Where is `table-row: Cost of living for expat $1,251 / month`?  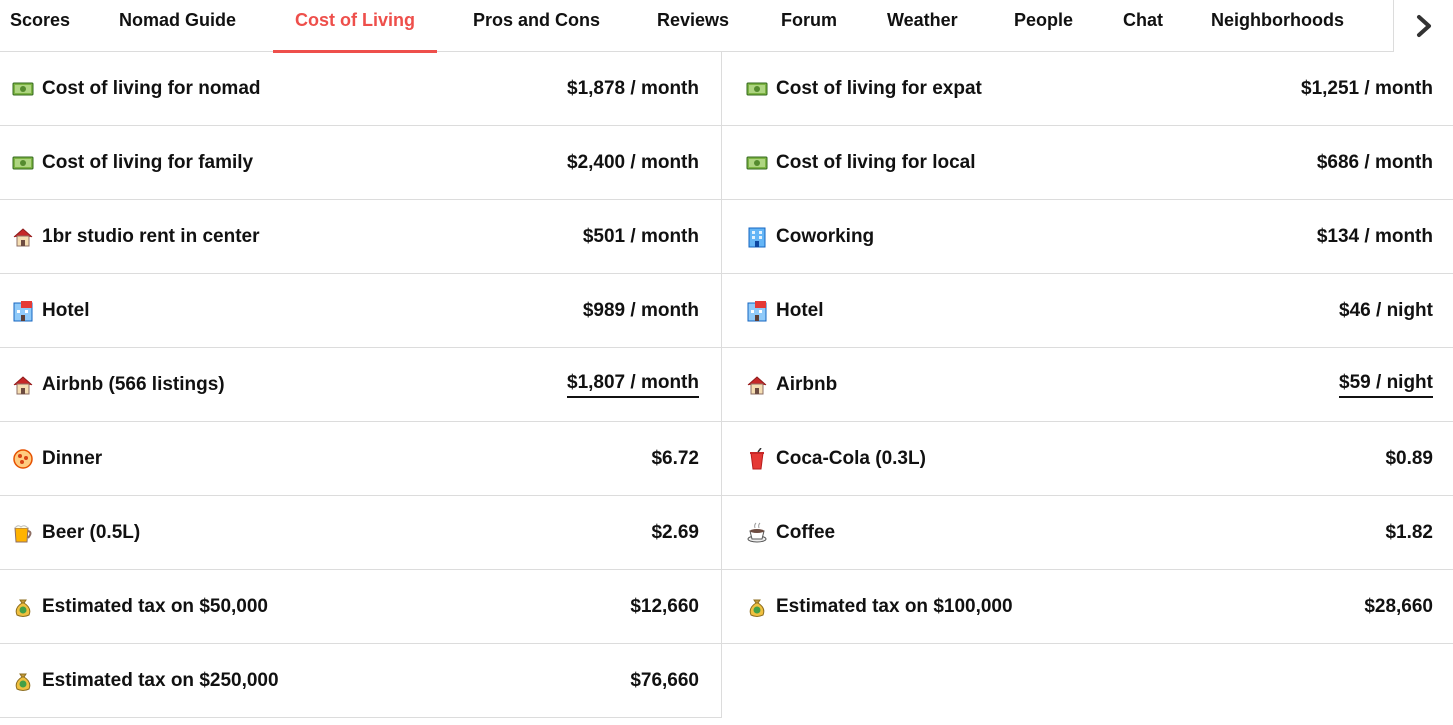
table-row: Cost of living for expat $1,251 / month is located at coordinates (1087, 89).